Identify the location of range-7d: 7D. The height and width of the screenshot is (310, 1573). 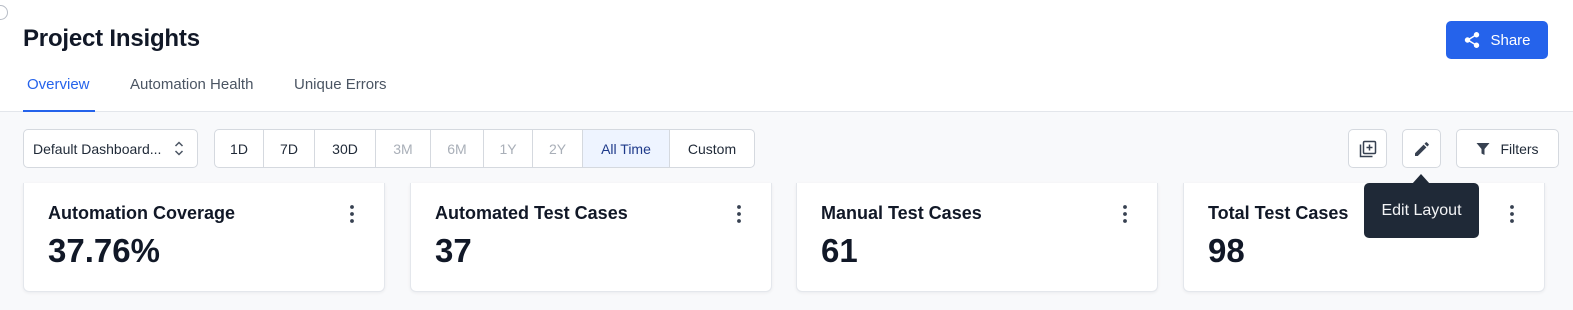
(289, 148).